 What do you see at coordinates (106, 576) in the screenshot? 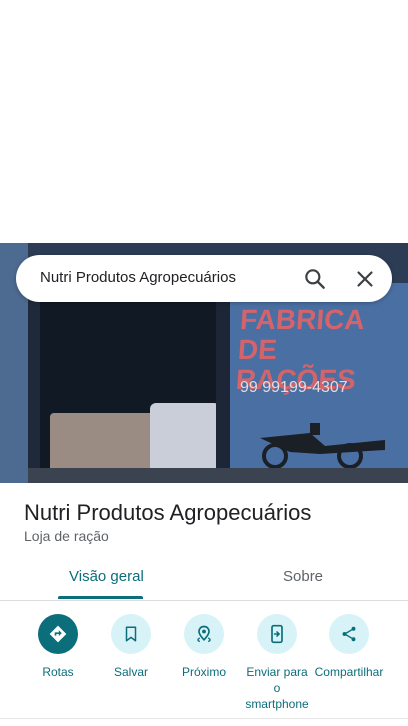
I see `tab-overview: Visão geral` at bounding box center [106, 576].